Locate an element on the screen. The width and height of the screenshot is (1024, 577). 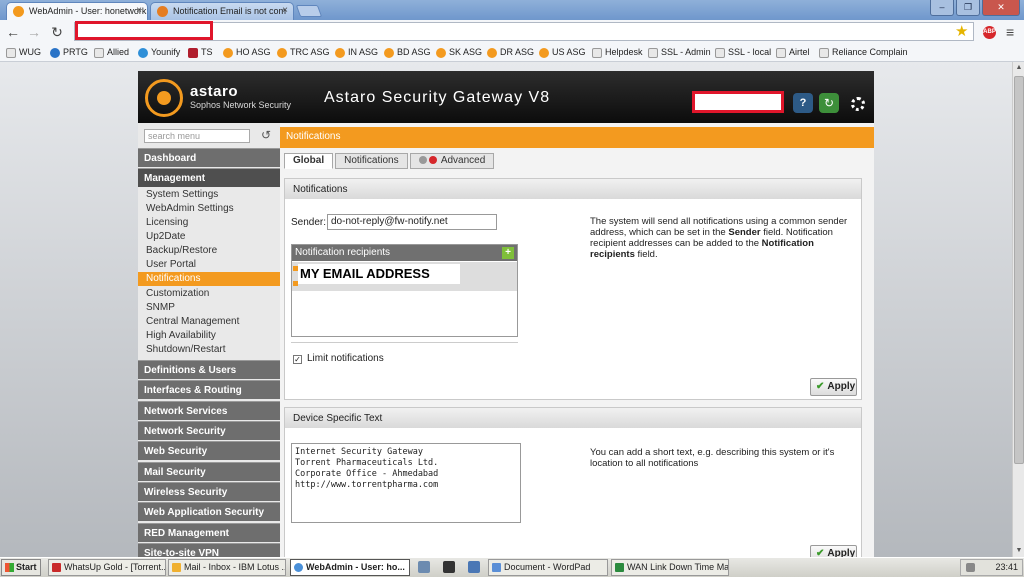
browser-tab-notification: Notification Email is not com × is located at coordinates (222, 11).